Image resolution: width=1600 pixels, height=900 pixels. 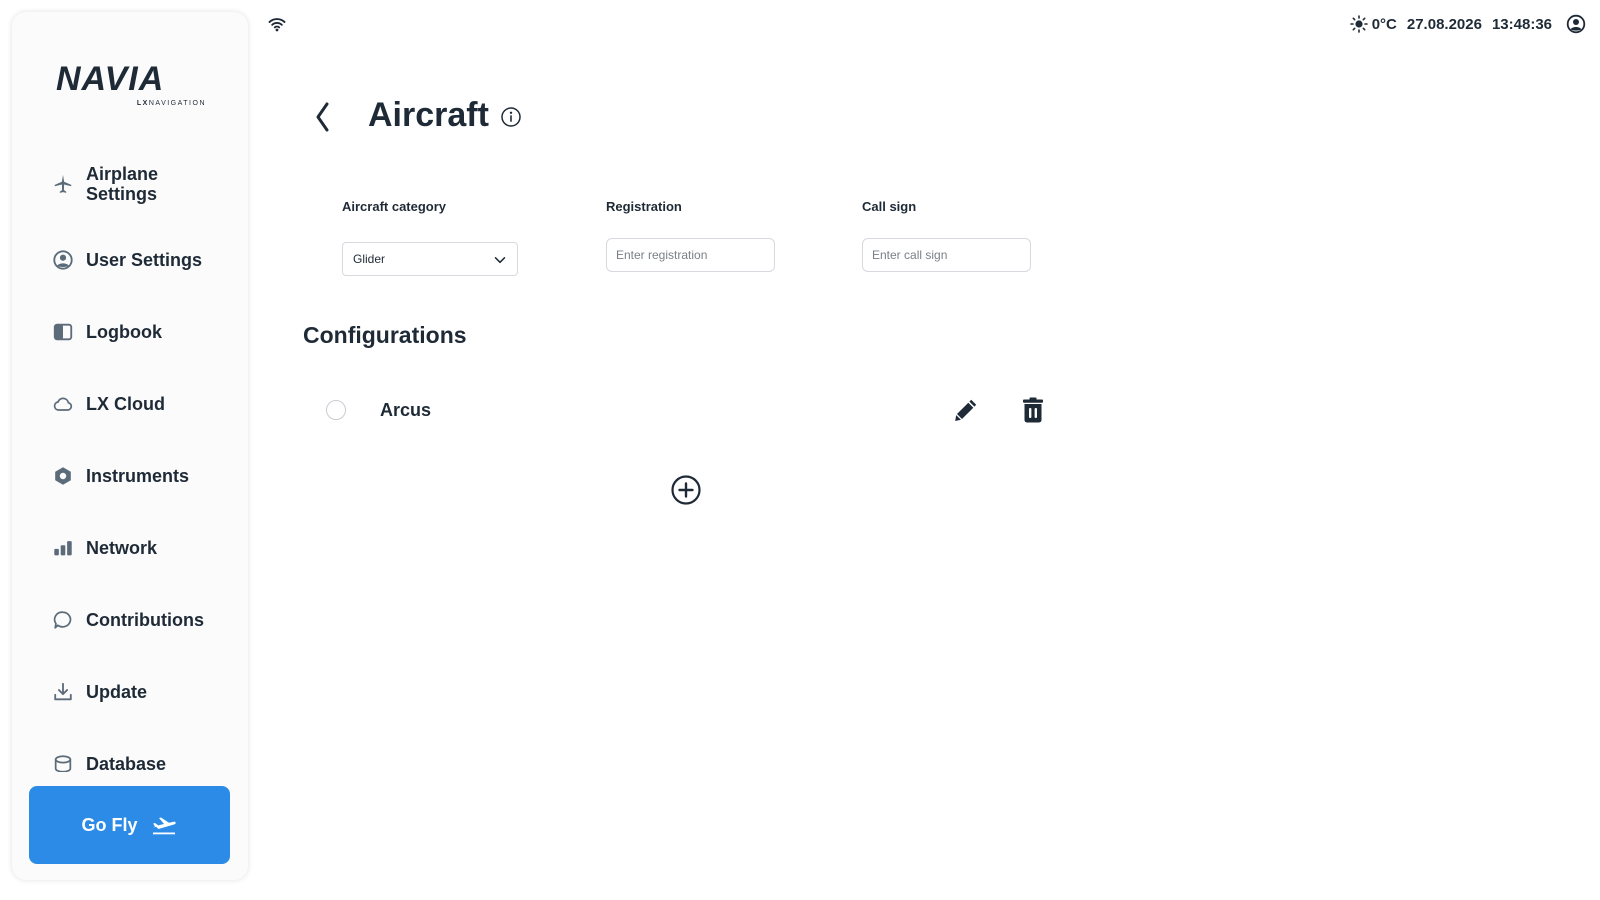 I want to click on book-icon, so click(x=63, y=332).